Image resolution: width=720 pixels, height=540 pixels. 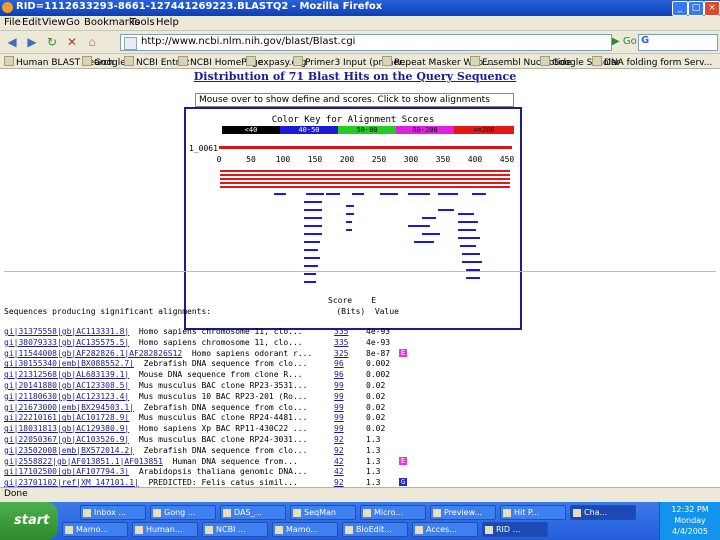 I want to click on search-box: G, so click(x=678, y=42).